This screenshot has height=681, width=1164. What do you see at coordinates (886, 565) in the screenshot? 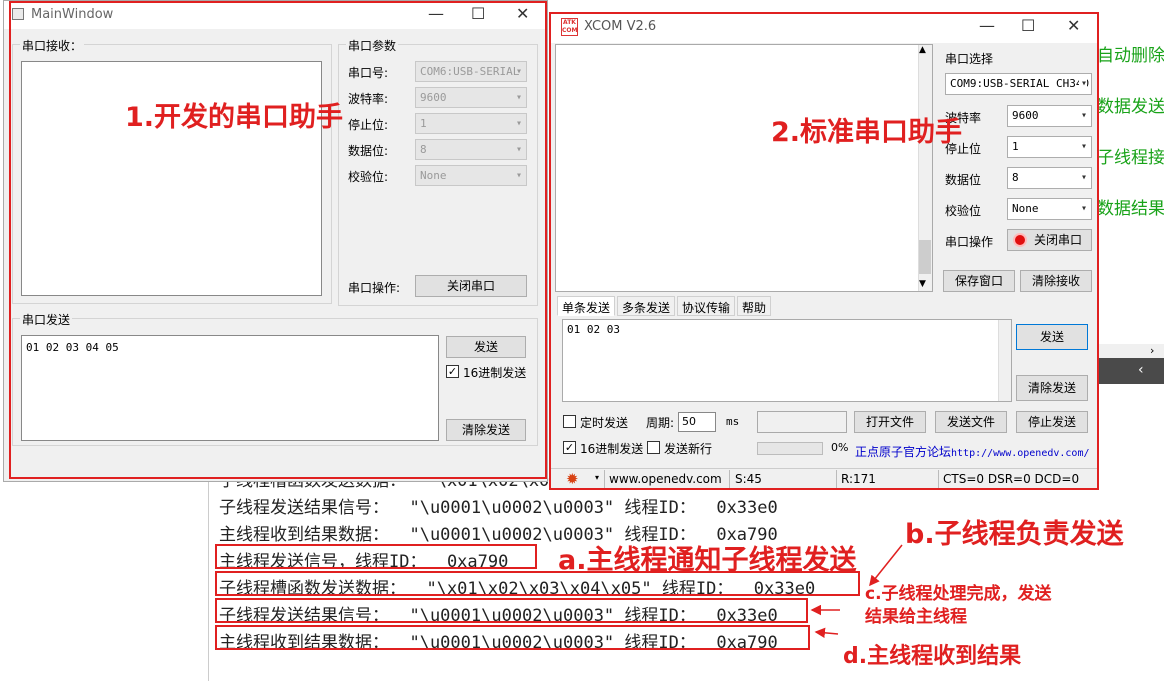
I see `arrow-b` at bounding box center [886, 565].